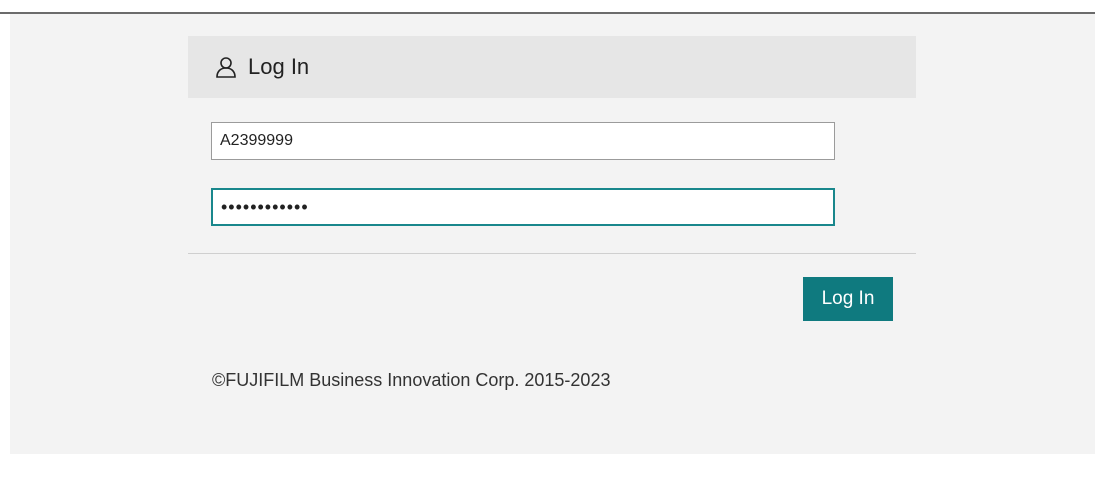 The image size is (1095, 482). What do you see at coordinates (848, 299) in the screenshot?
I see `login-button: Log In` at bounding box center [848, 299].